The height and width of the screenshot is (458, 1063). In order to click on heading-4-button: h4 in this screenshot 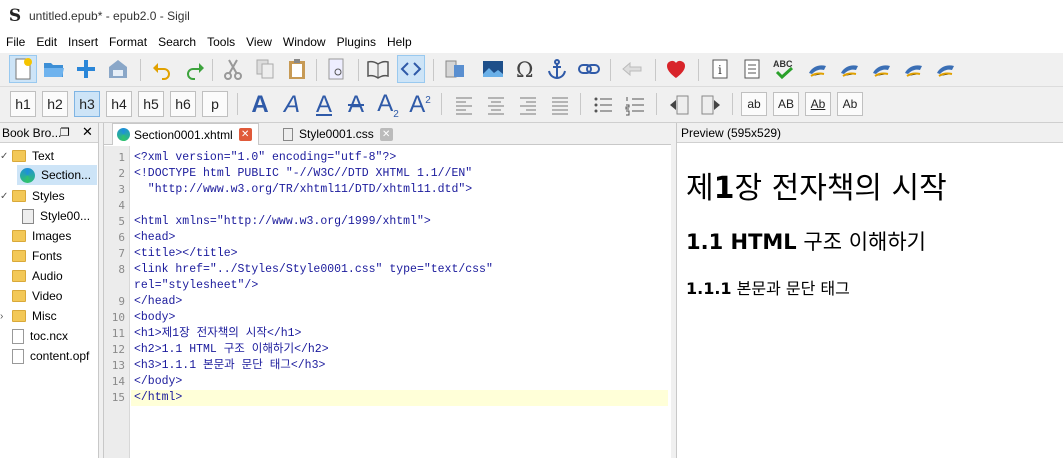, I will do `click(119, 104)`.